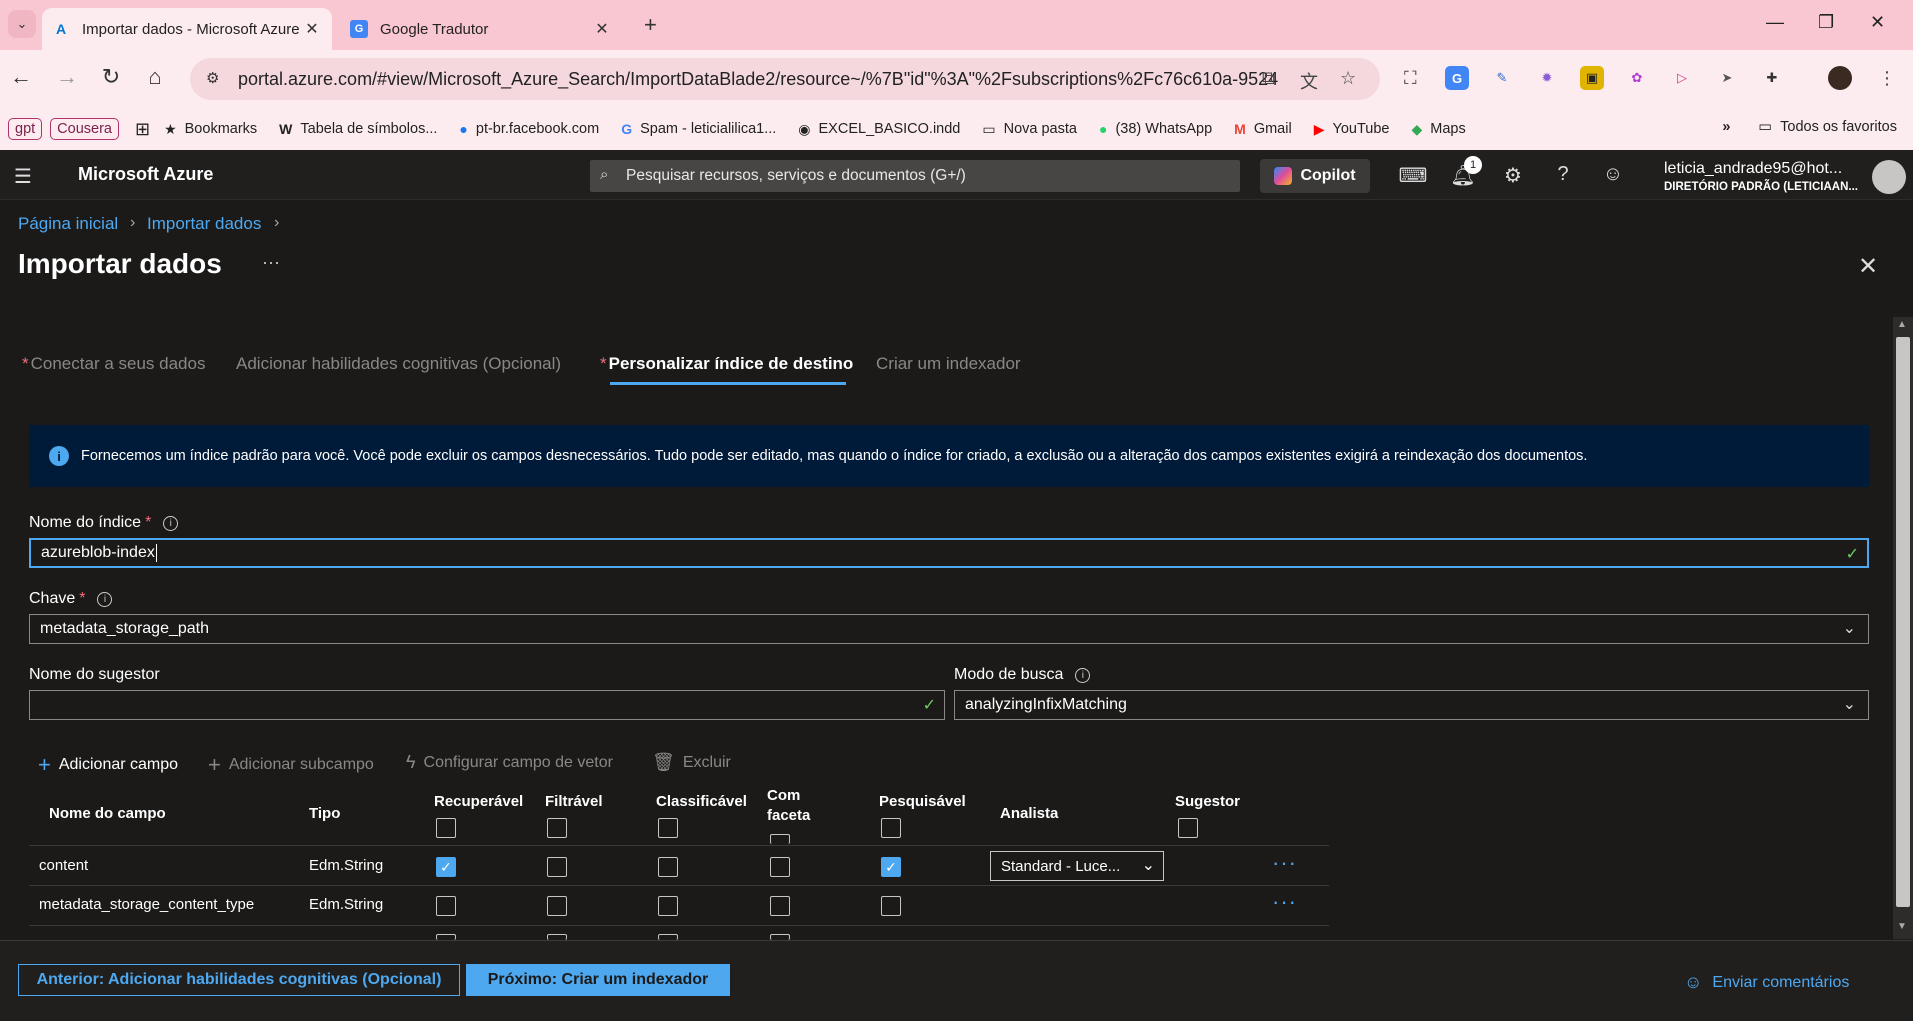 This screenshot has height=1021, width=1913. Describe the element at coordinates (1887, 78) in the screenshot. I see `browser-menu-icon: ⋮` at that location.